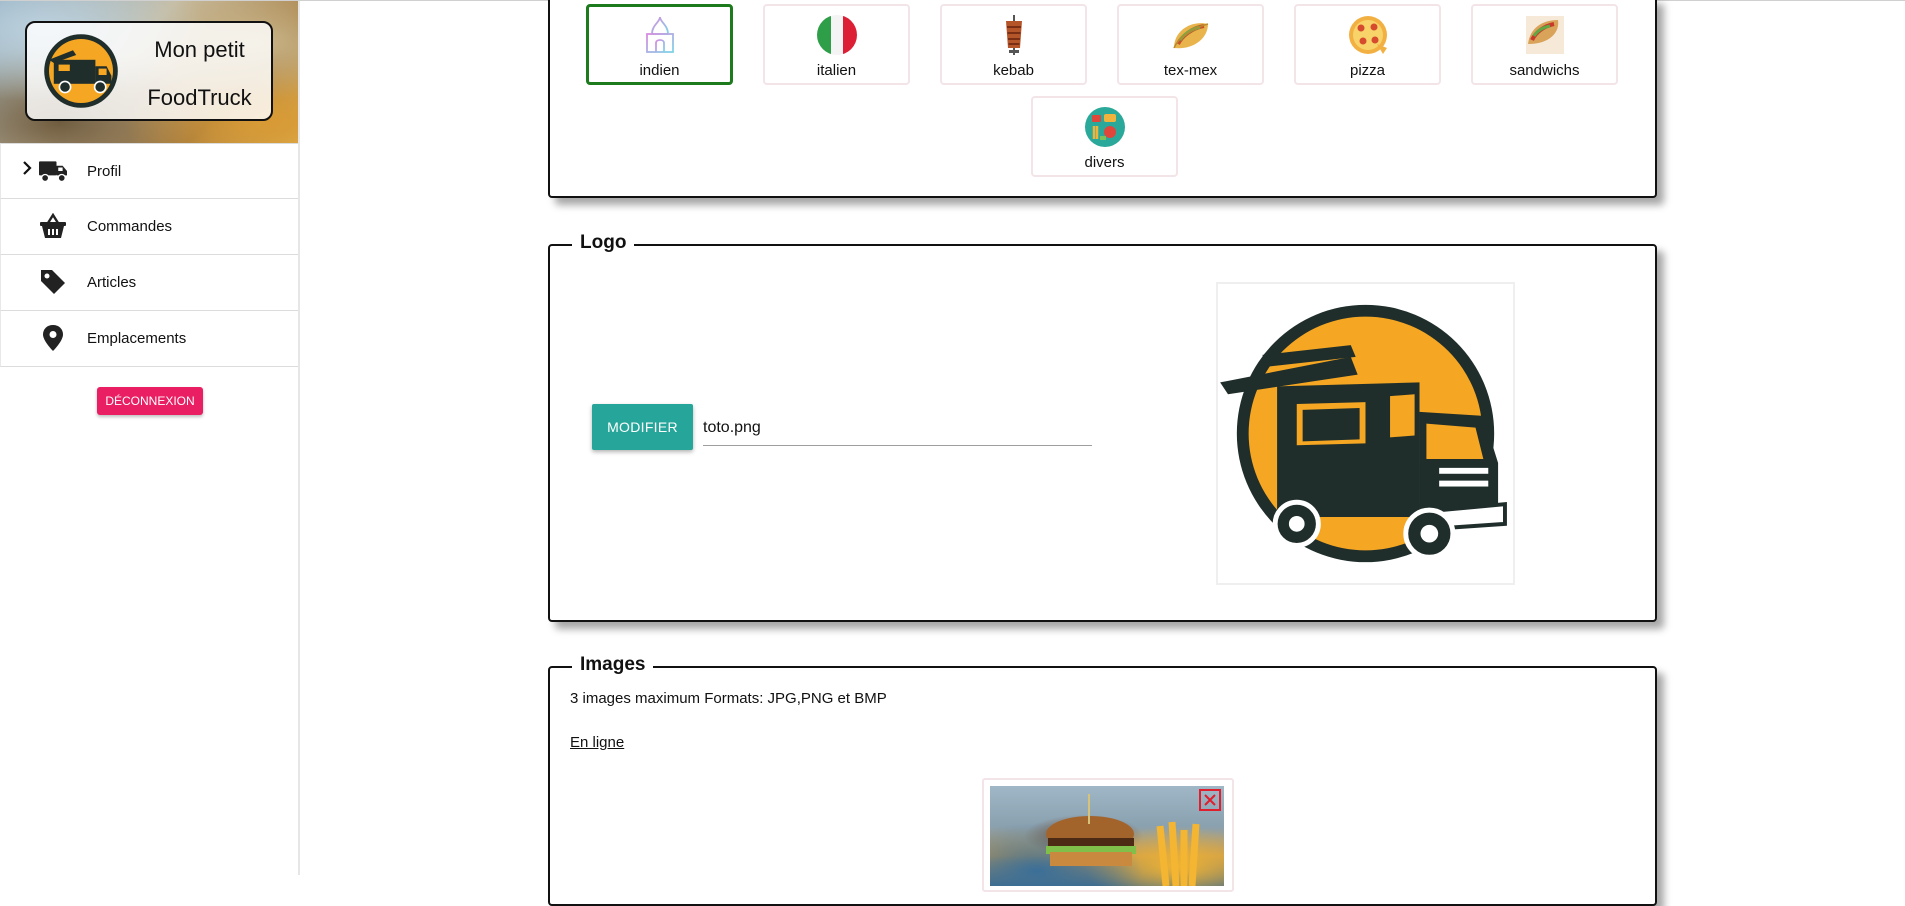 This screenshot has height=906, width=1905. What do you see at coordinates (836, 70) in the screenshot?
I see `category-label: italien` at bounding box center [836, 70].